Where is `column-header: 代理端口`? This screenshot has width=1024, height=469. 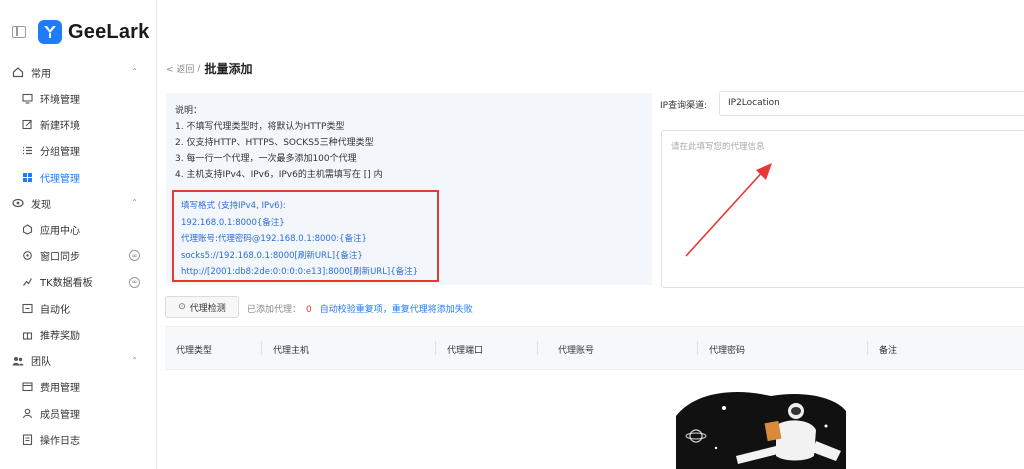 column-header: 代理端口 is located at coordinates (465, 351).